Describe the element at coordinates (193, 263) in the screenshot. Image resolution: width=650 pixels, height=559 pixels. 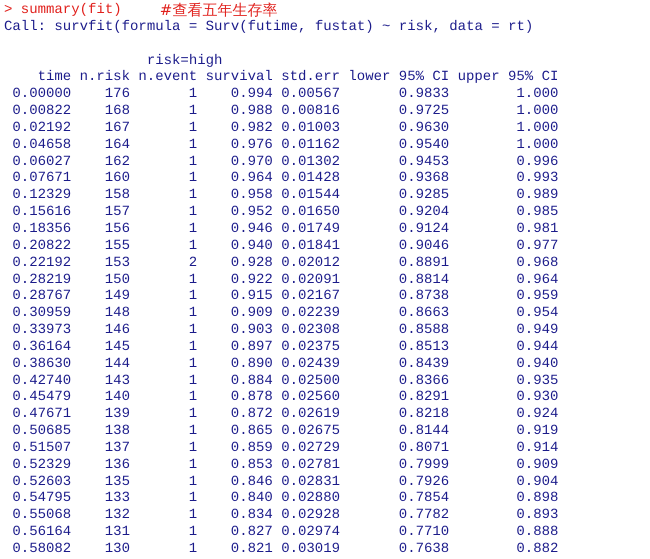
I see `table-cell-text: 2` at that location.